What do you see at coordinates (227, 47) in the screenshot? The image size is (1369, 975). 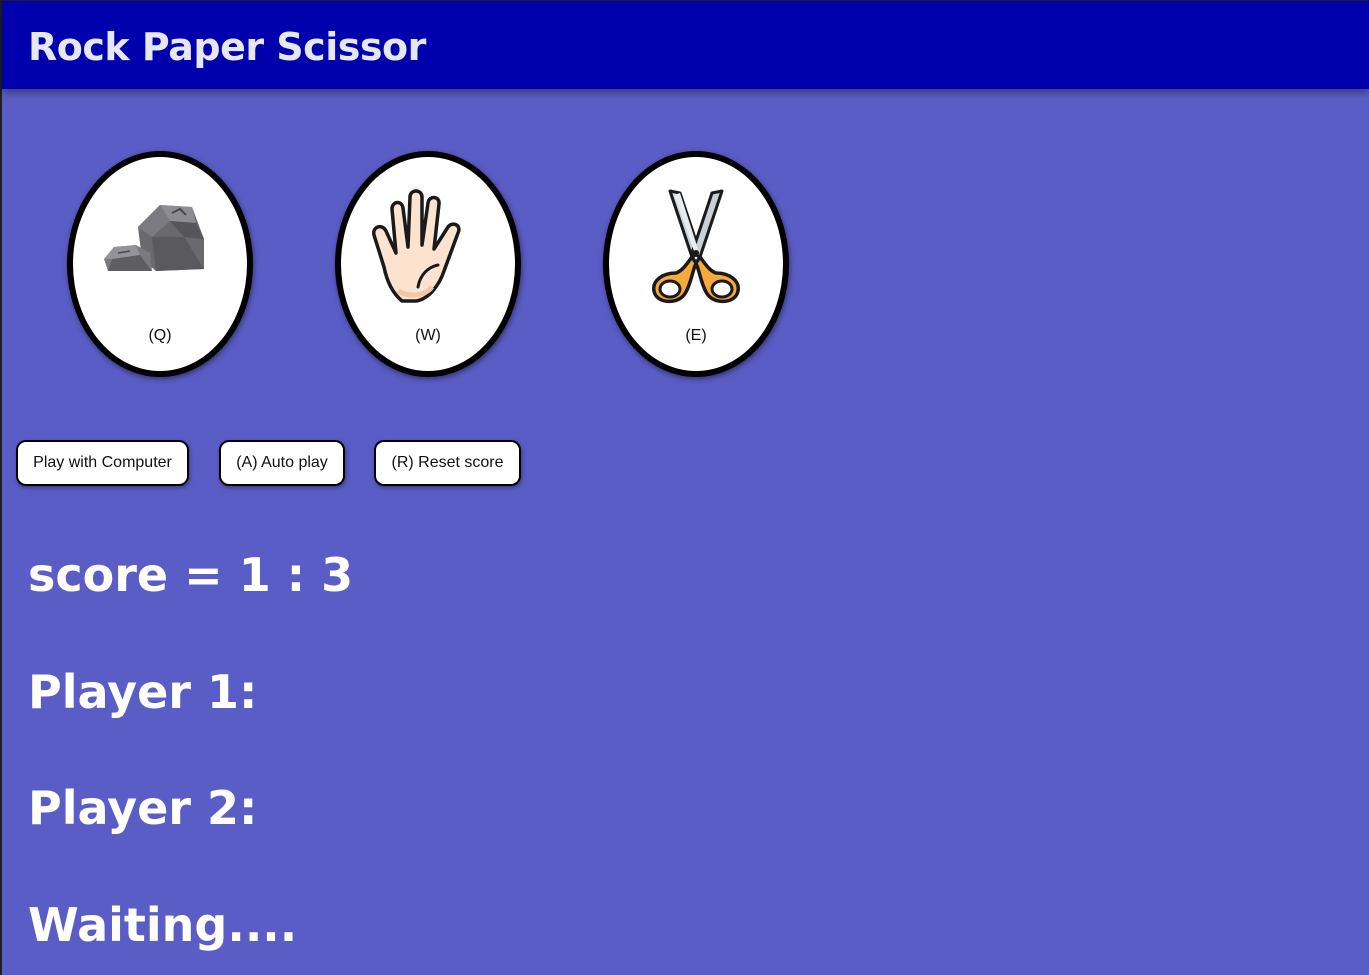 I see `page-title: Rock Paper Scissor` at bounding box center [227, 47].